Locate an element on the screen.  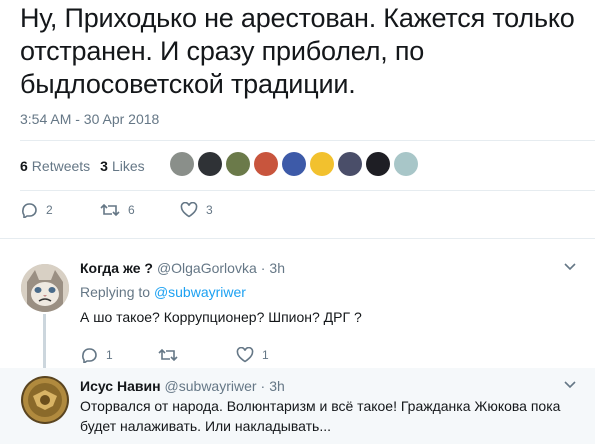
emblem-avatar-icon is located at coordinates (45, 400).